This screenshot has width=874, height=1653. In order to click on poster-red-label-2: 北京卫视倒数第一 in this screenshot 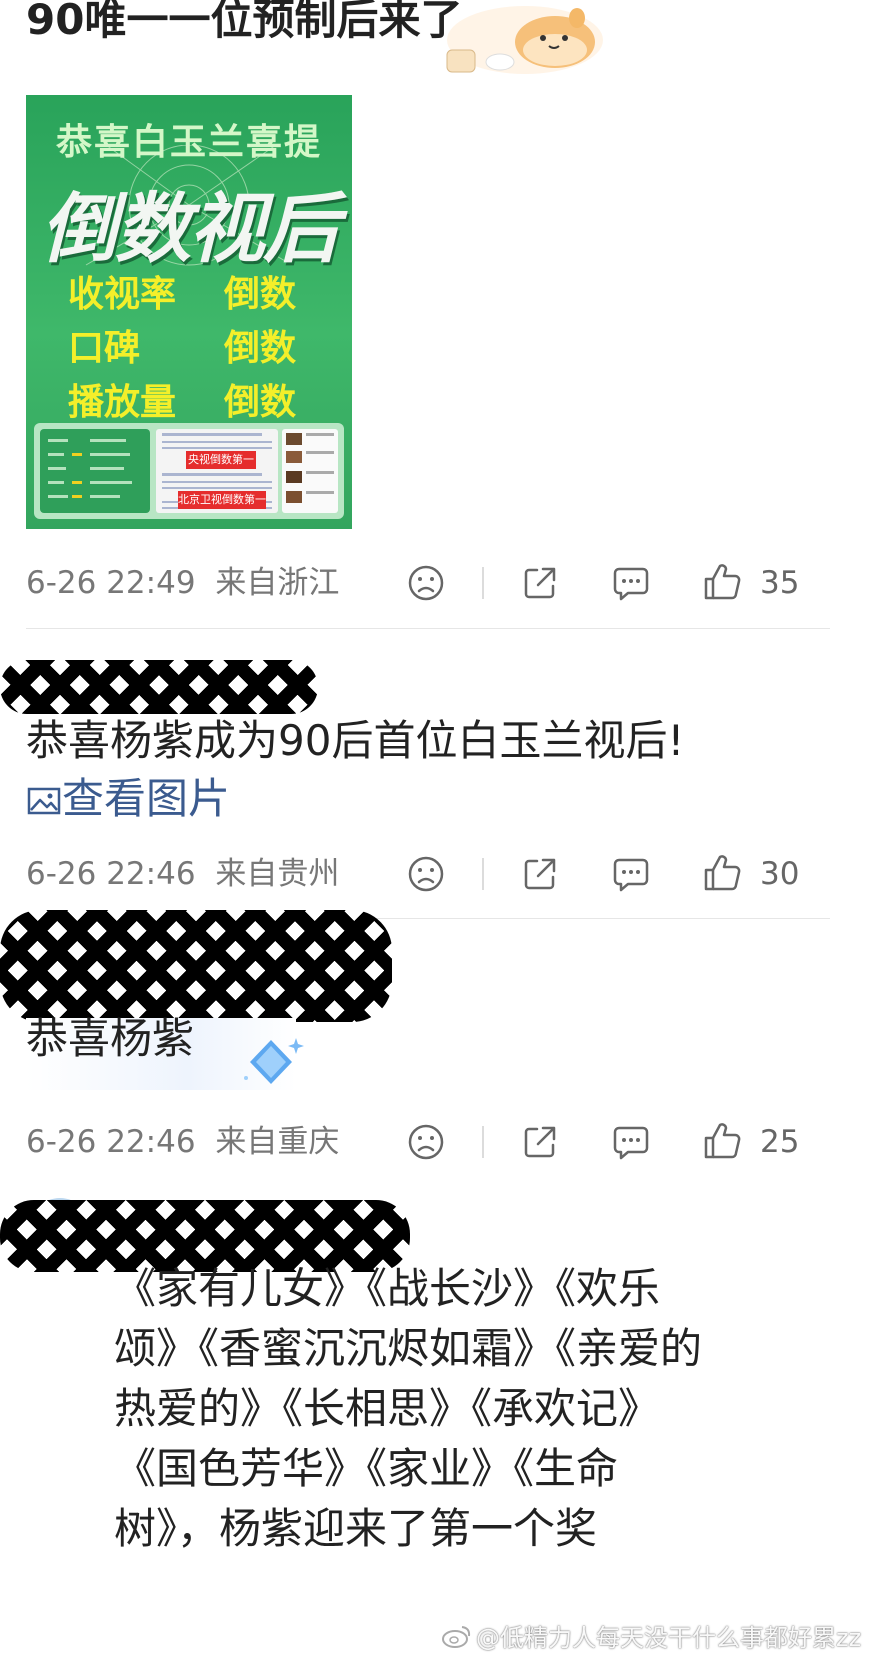, I will do `click(222, 500)`.